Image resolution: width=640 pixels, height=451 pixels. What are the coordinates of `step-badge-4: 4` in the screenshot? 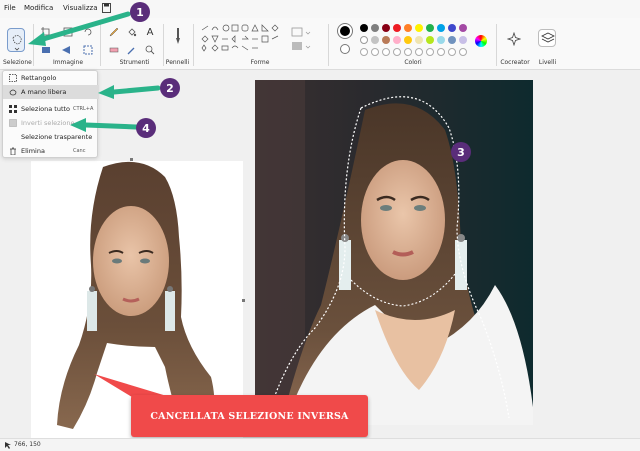 It's located at (146, 128).